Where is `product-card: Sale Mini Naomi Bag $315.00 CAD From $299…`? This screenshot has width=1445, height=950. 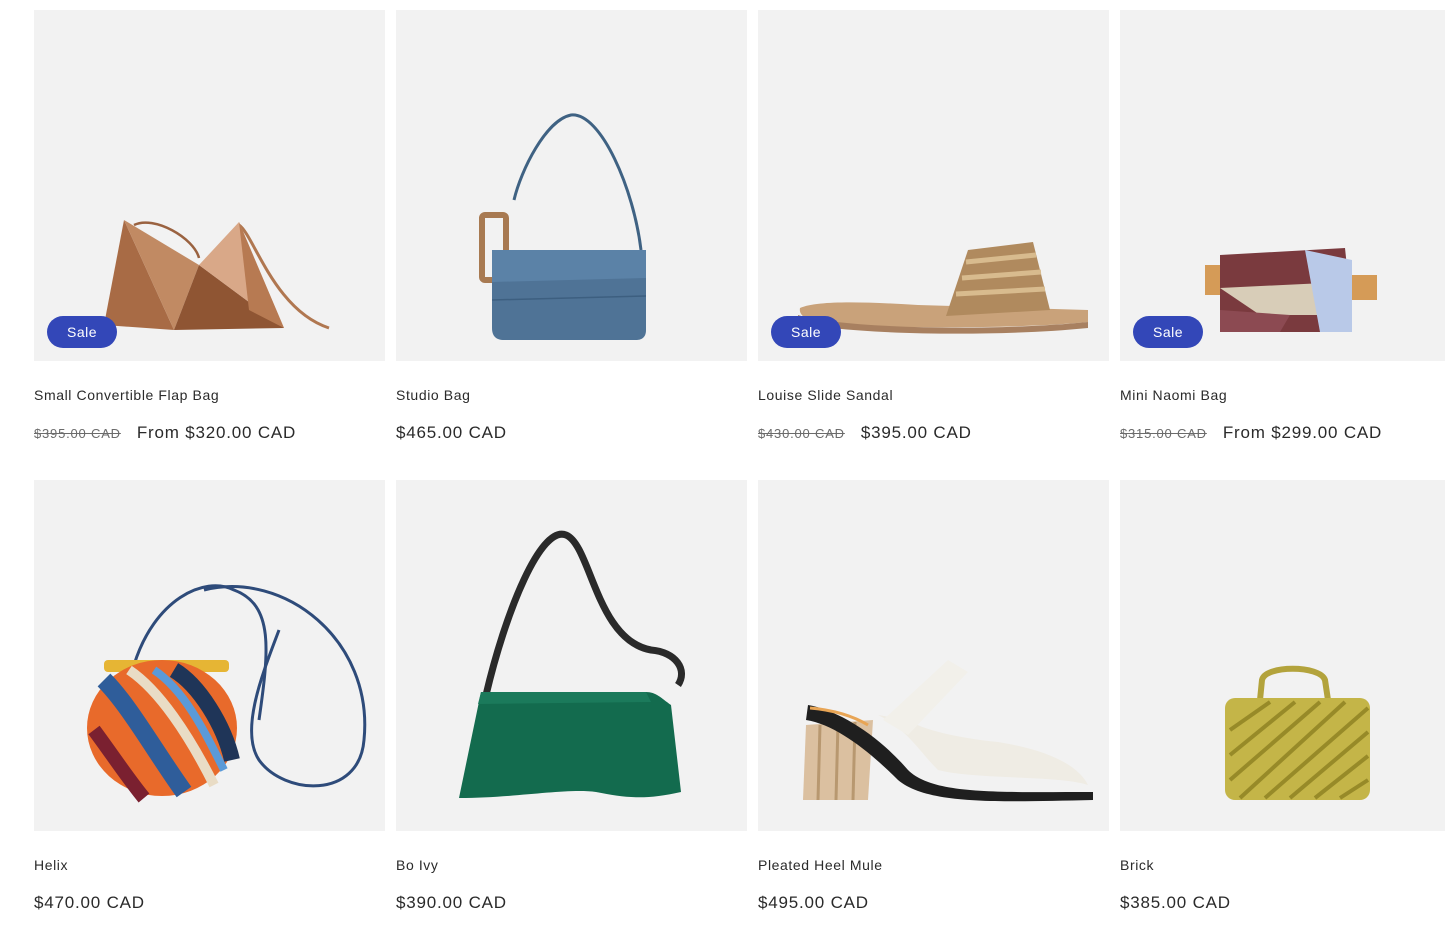 product-card: Sale Mini Naomi Bag $315.00 CAD From $299… is located at coordinates (1282, 245).